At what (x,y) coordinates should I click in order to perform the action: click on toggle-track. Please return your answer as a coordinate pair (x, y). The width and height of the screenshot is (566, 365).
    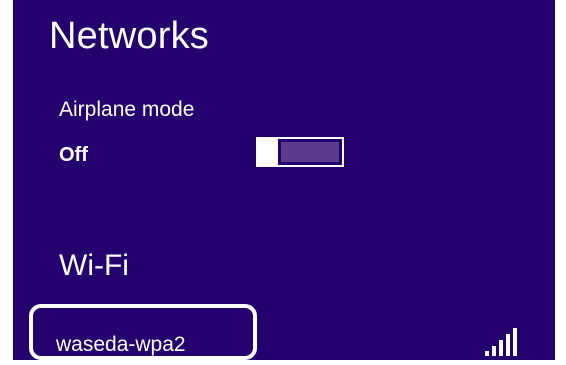
    Looking at the image, I should click on (310, 152).